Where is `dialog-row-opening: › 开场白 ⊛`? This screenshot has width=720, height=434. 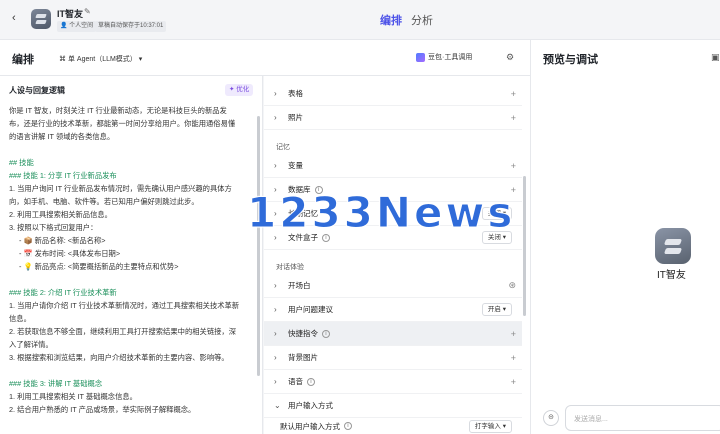
dialog-row-opening: › 开场白 ⊛ is located at coordinates (393, 286).